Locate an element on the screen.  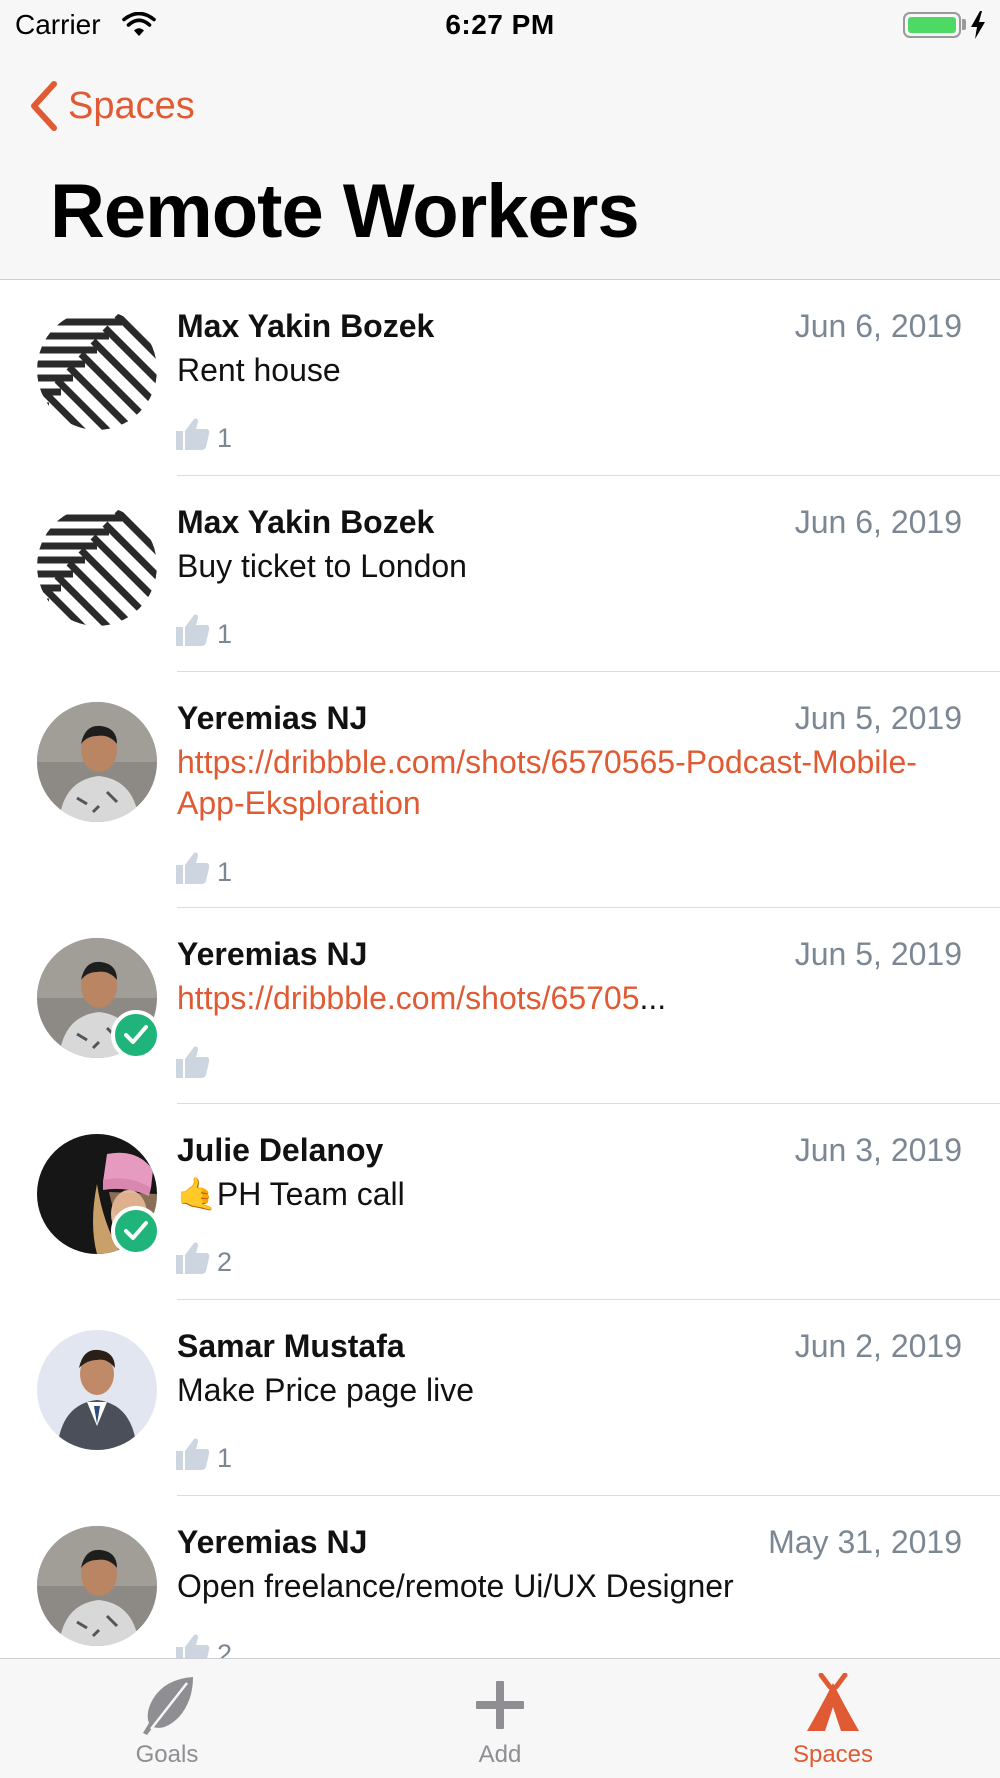
status-bar: Carrier 6:27 PM is located at coordinates (500, 25).